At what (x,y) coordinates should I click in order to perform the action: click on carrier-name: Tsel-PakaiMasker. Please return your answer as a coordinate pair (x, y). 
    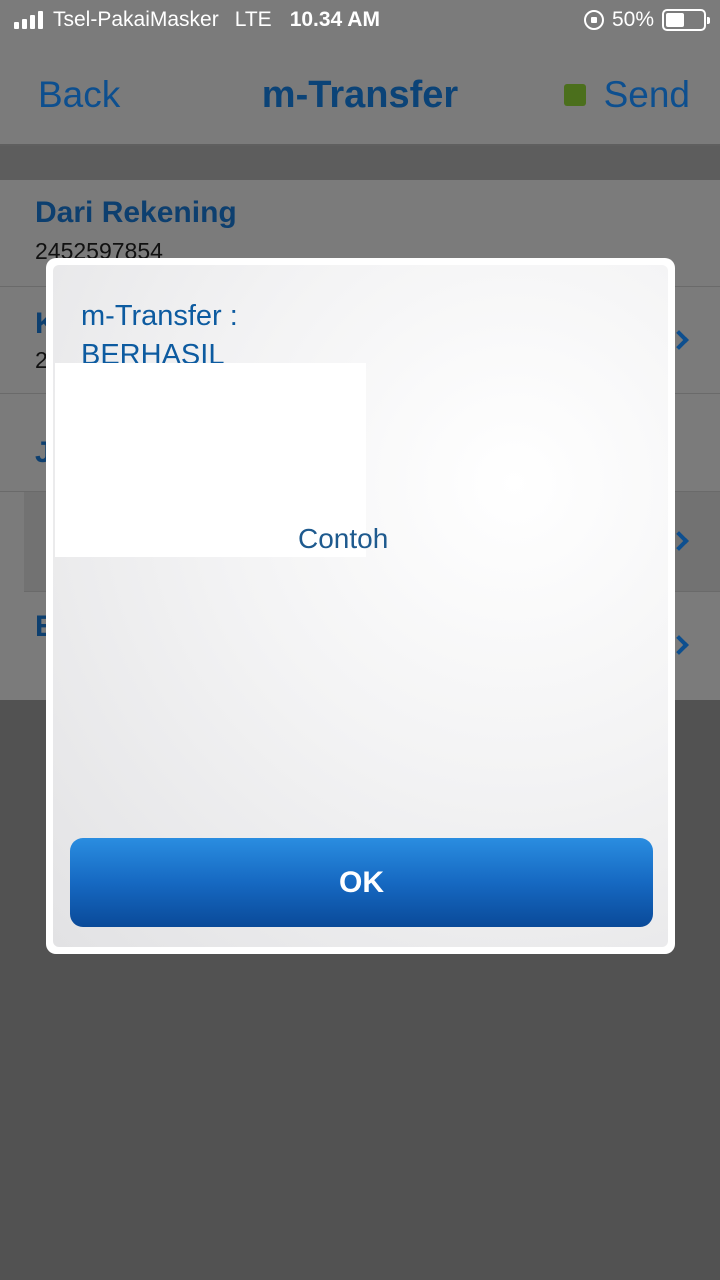
    Looking at the image, I should click on (136, 19).